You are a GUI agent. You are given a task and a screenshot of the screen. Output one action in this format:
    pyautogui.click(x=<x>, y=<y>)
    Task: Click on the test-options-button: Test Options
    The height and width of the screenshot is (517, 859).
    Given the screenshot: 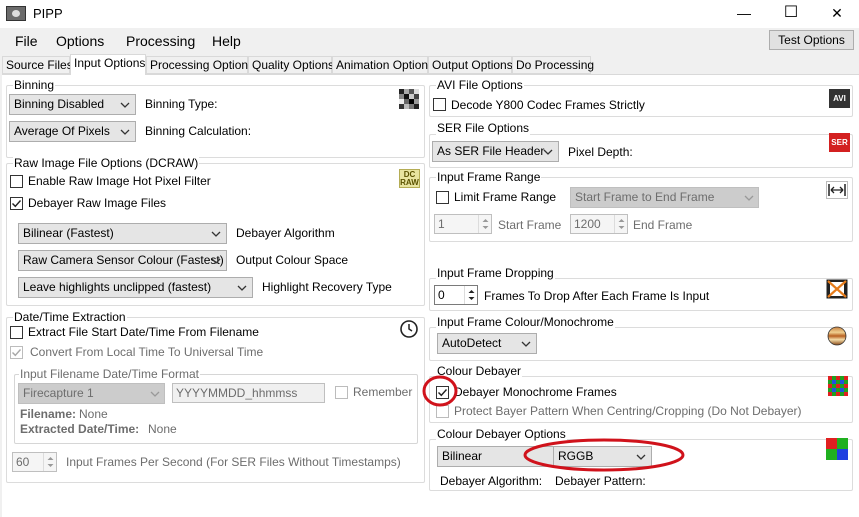 What is the action you would take?
    pyautogui.click(x=811, y=40)
    